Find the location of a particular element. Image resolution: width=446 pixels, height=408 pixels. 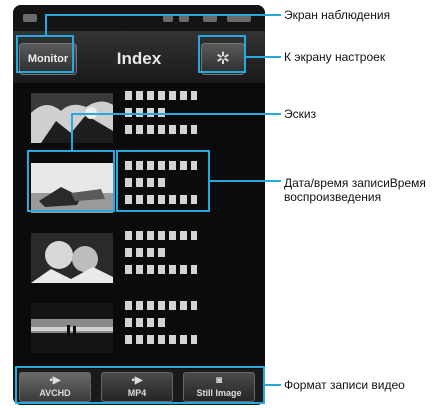

callout-datetime-1: Дата/время записиВремя is located at coordinates (355, 183).